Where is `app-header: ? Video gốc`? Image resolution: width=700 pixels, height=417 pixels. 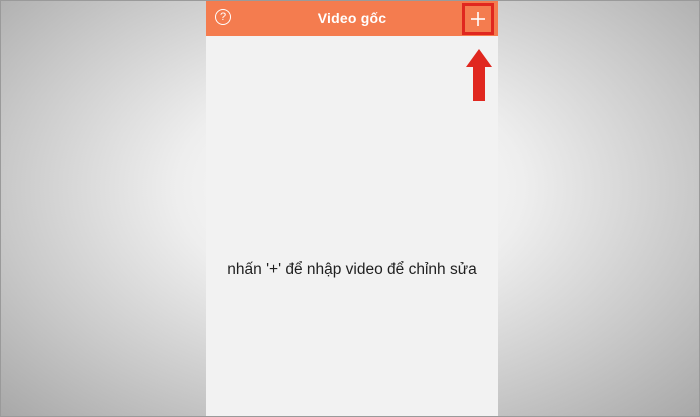 app-header: ? Video gốc is located at coordinates (352, 18).